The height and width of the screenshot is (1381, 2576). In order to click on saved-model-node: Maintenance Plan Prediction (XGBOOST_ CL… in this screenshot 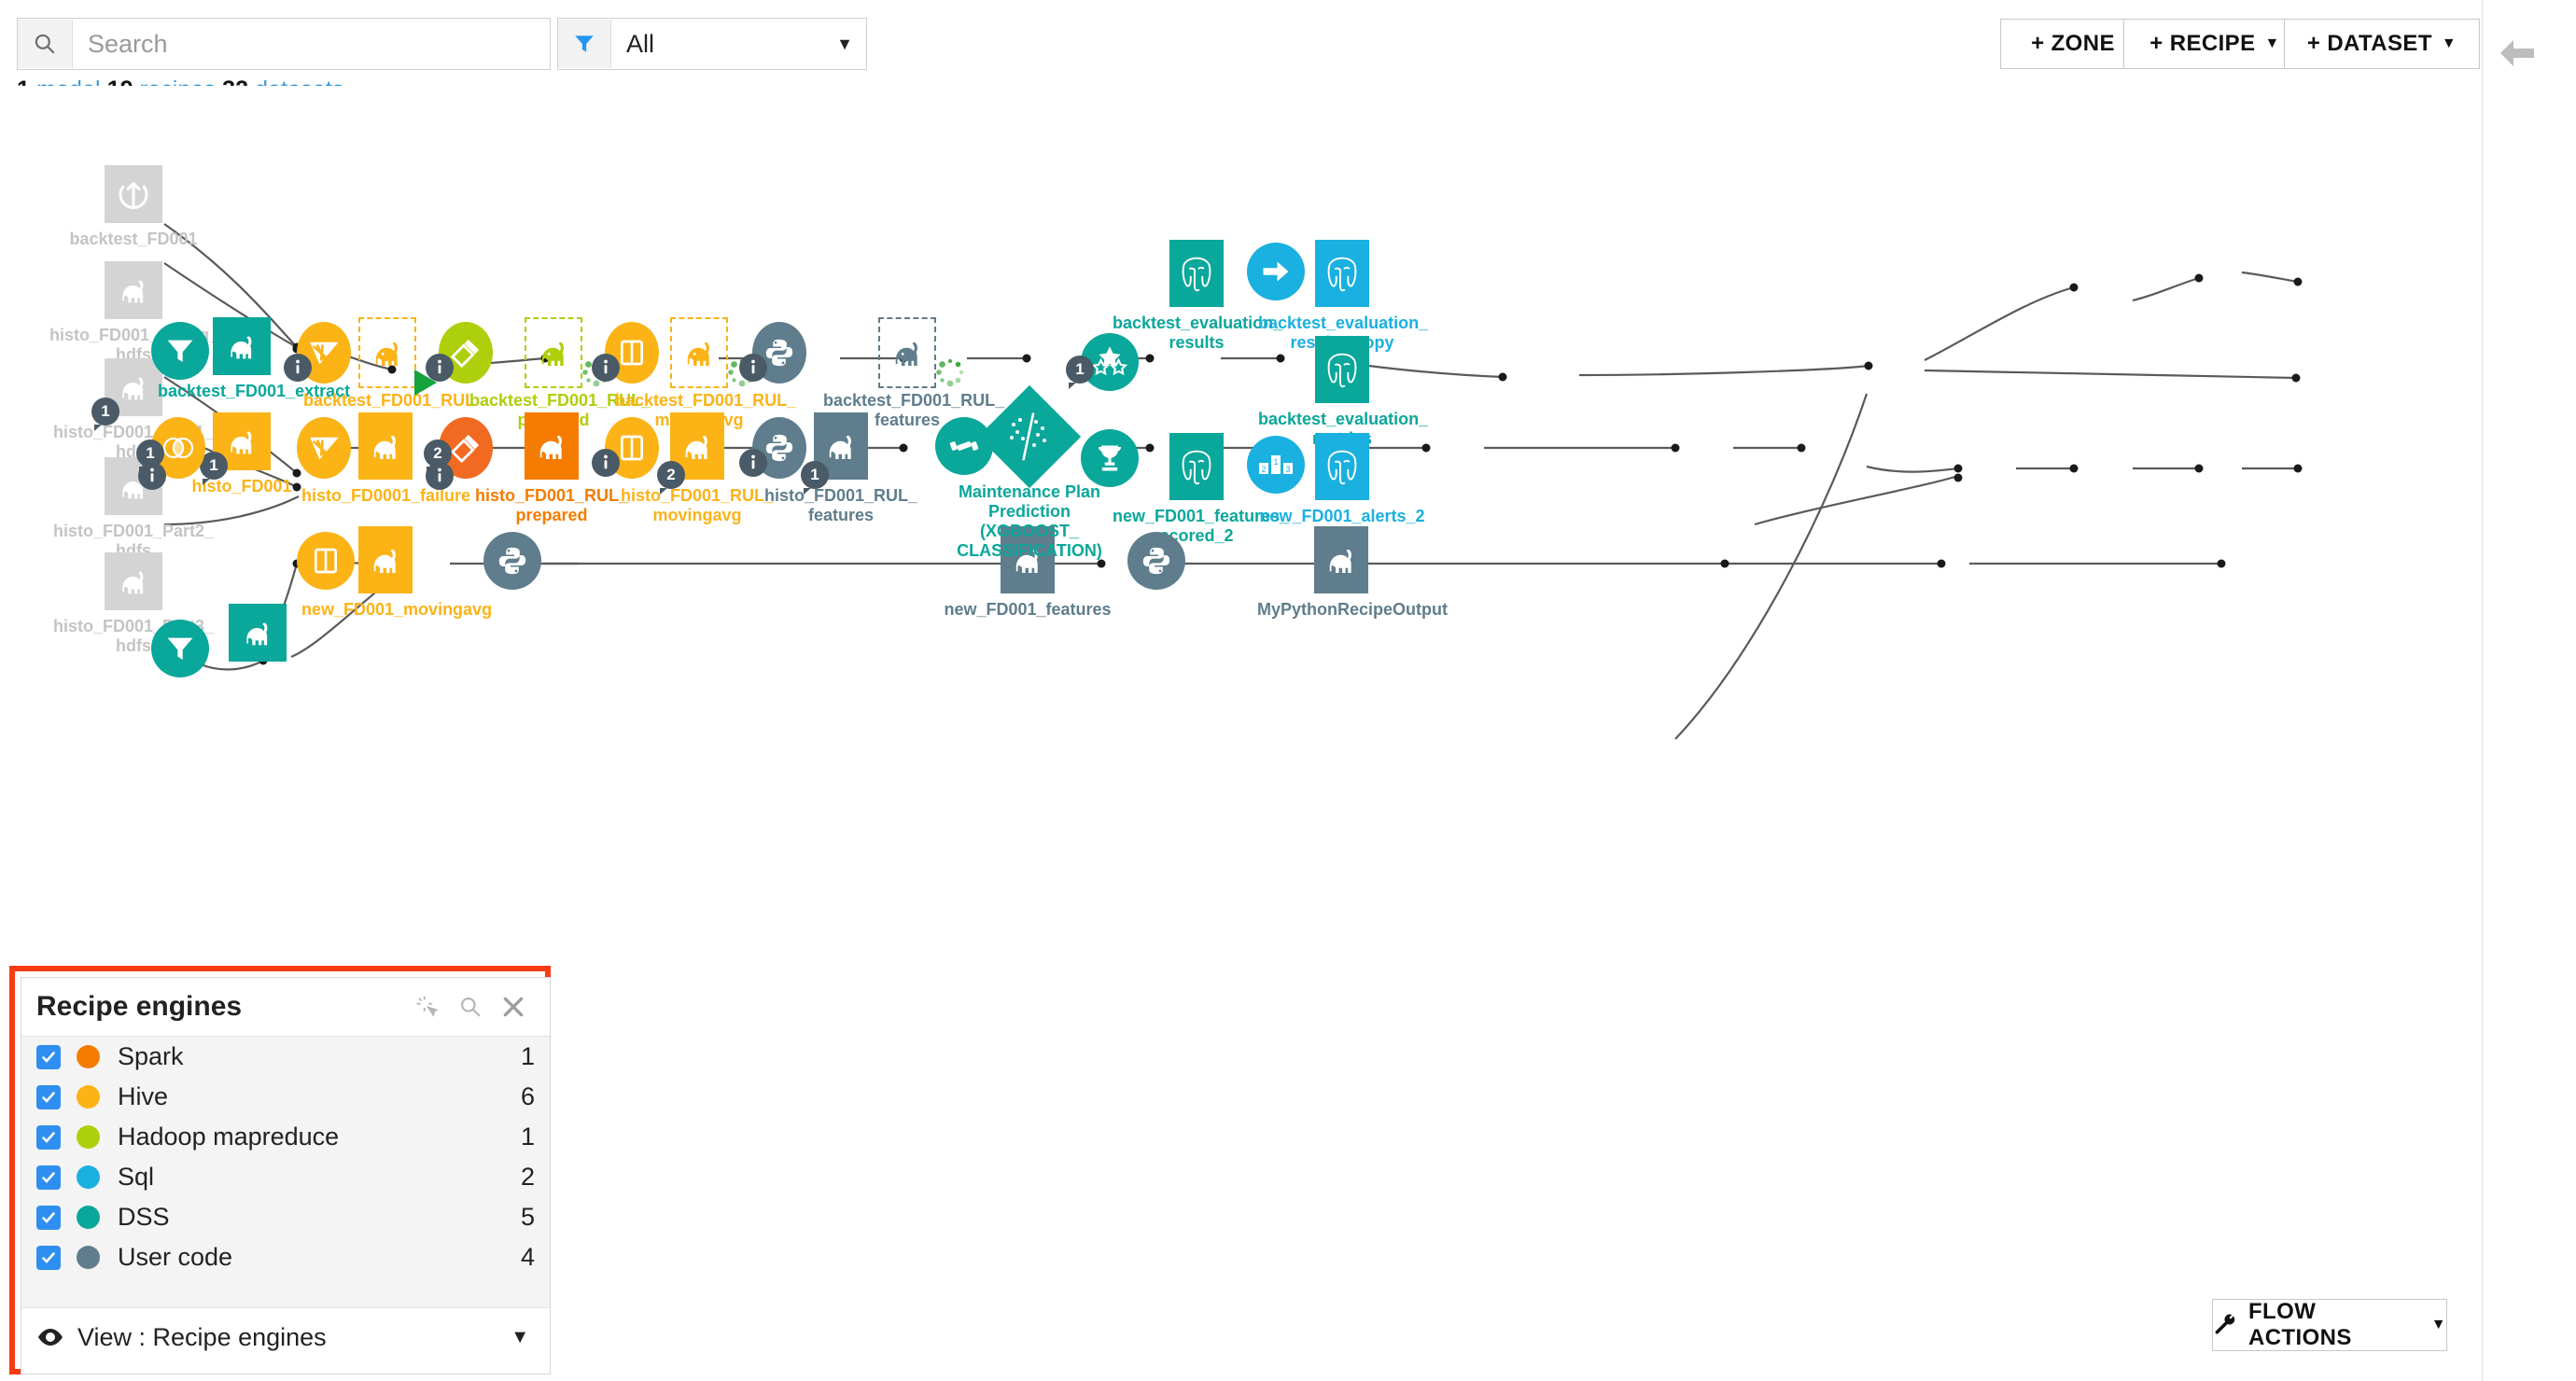, I will do `click(1029, 472)`.